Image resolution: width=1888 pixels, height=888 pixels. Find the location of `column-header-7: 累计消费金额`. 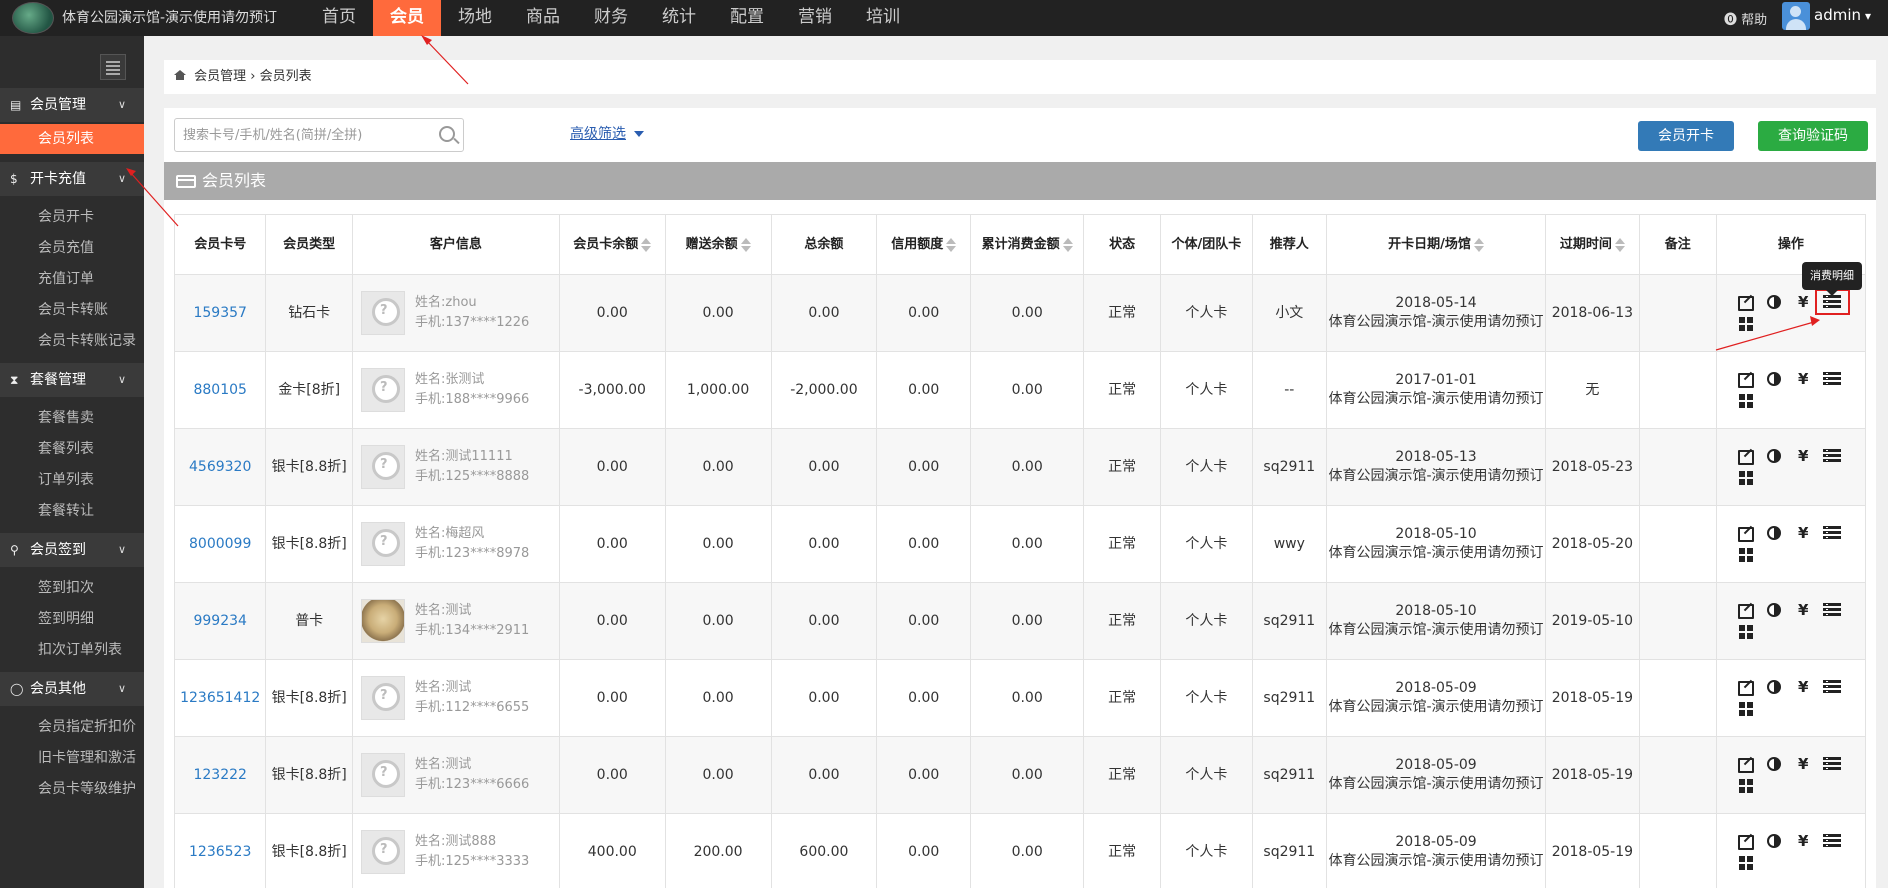

column-header-7: 累计消费金额 is located at coordinates (1027, 244).